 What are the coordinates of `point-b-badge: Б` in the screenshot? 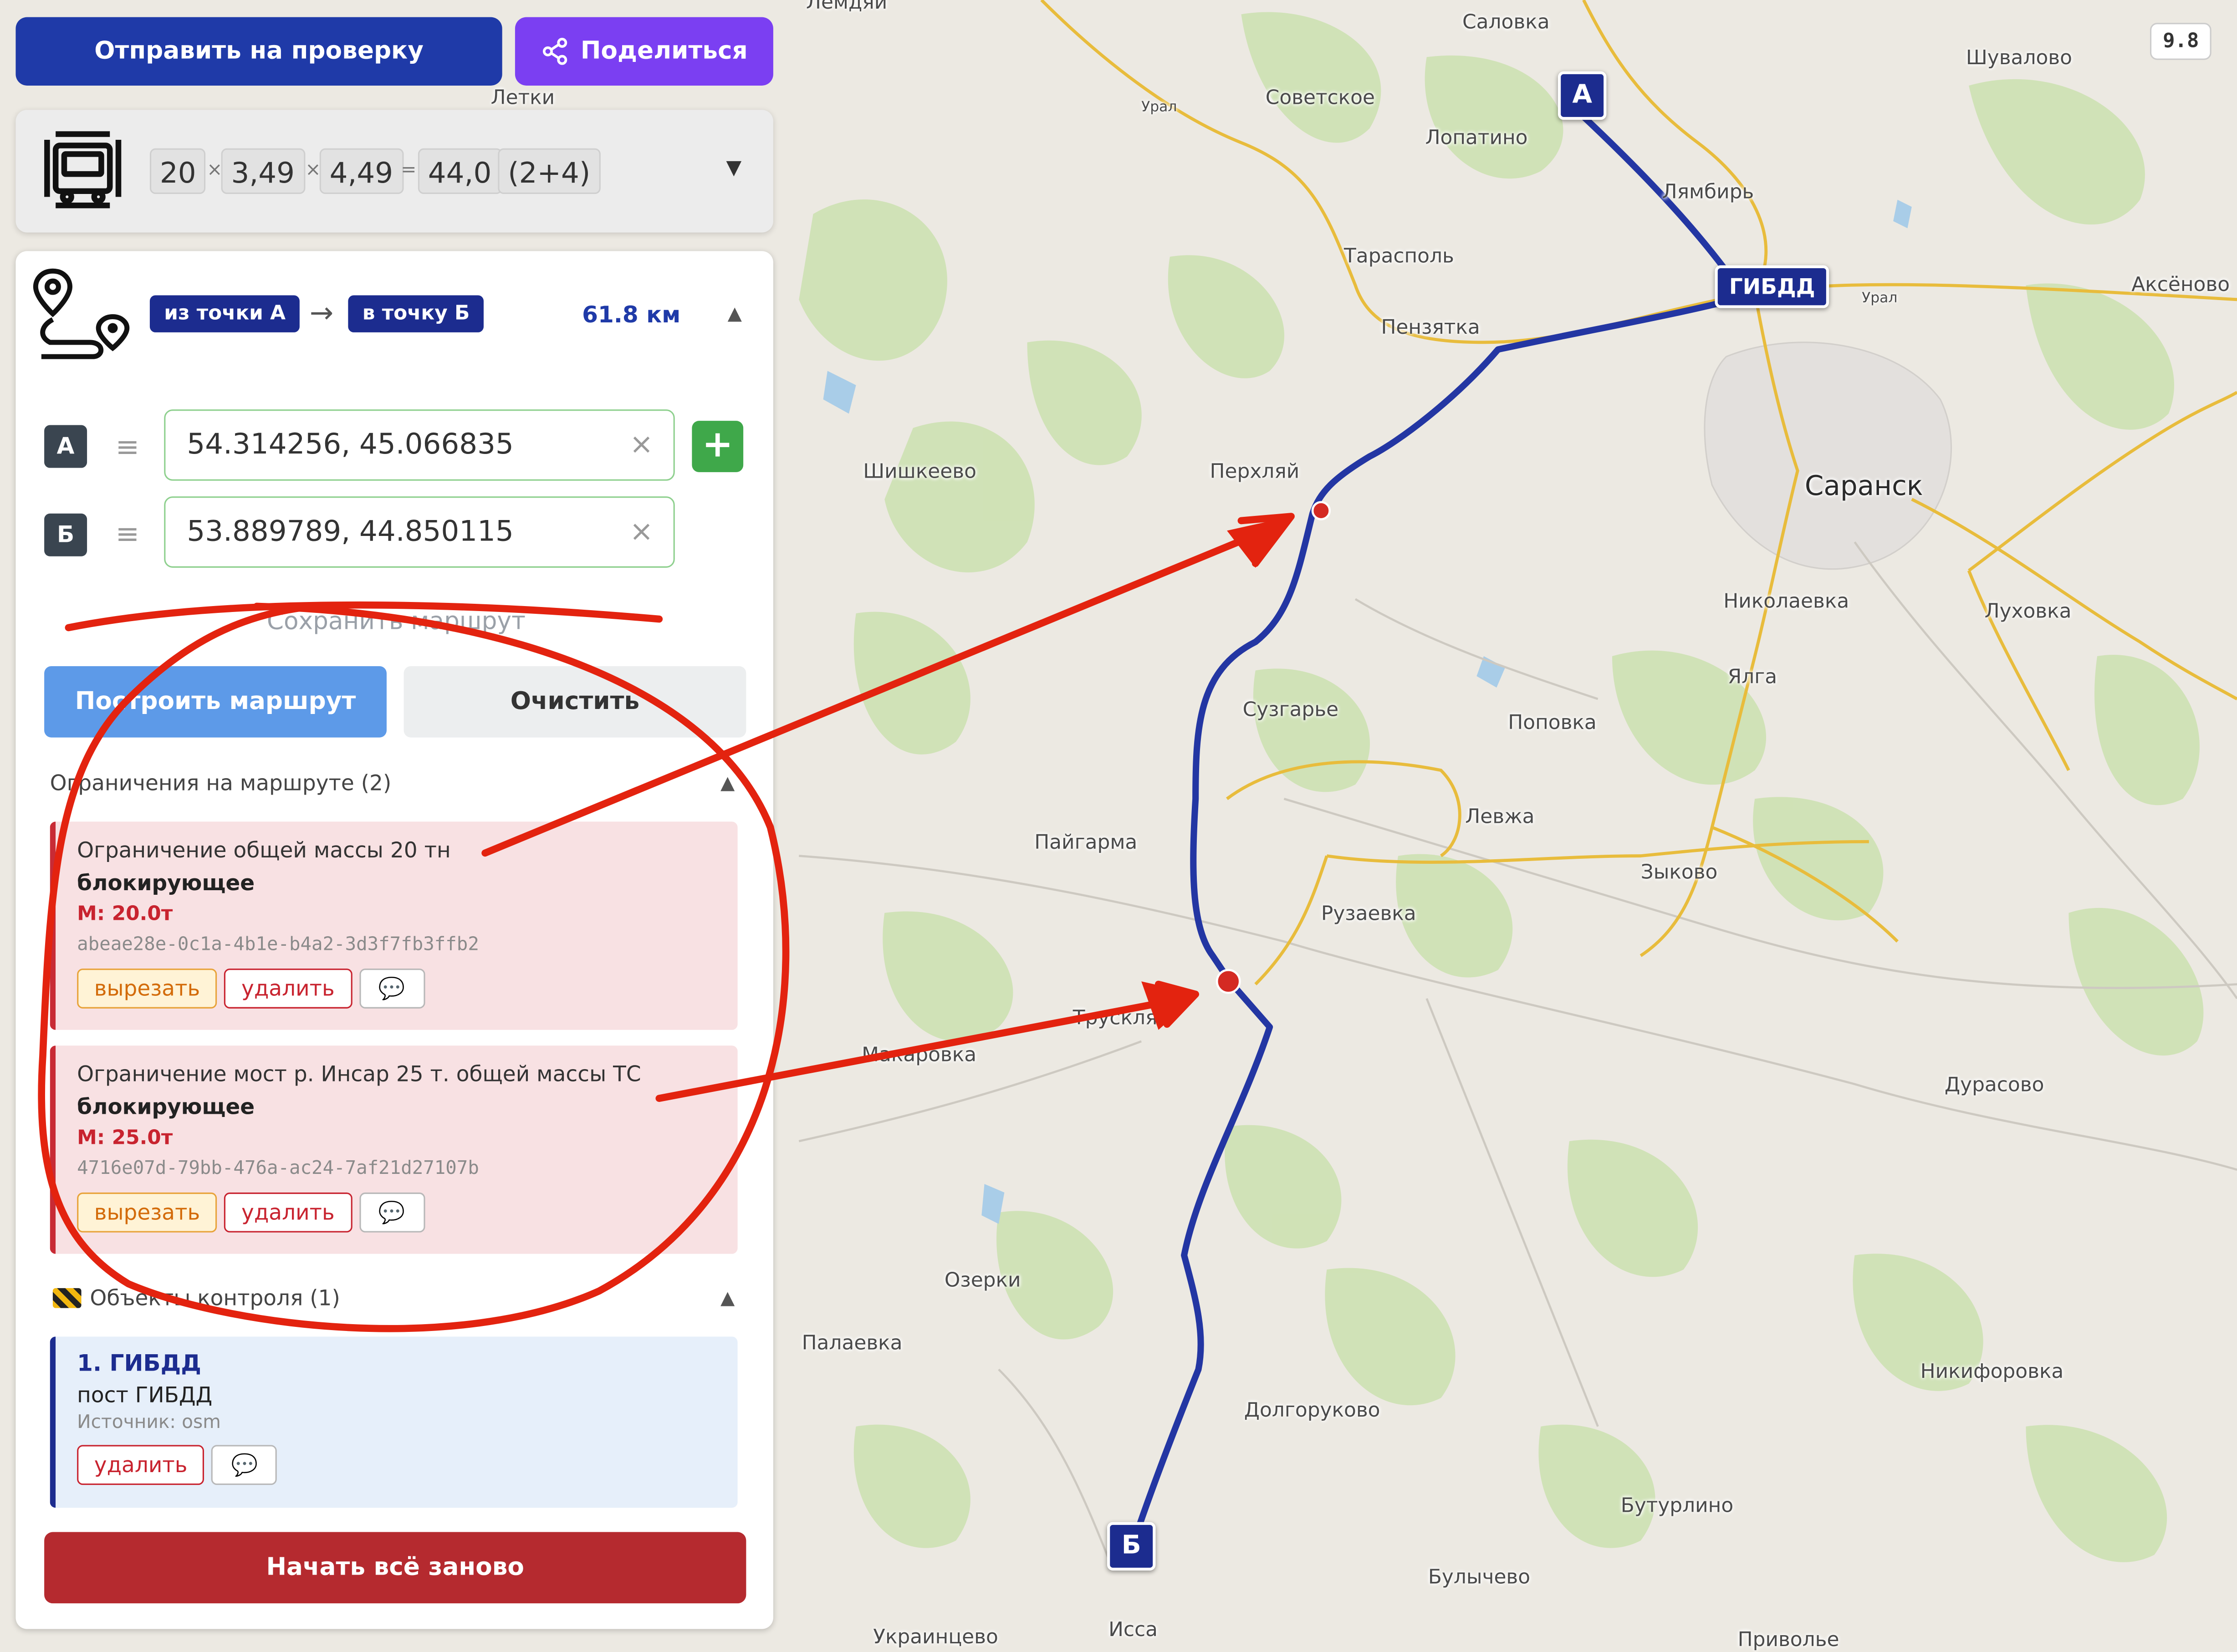 It's located at (65, 534).